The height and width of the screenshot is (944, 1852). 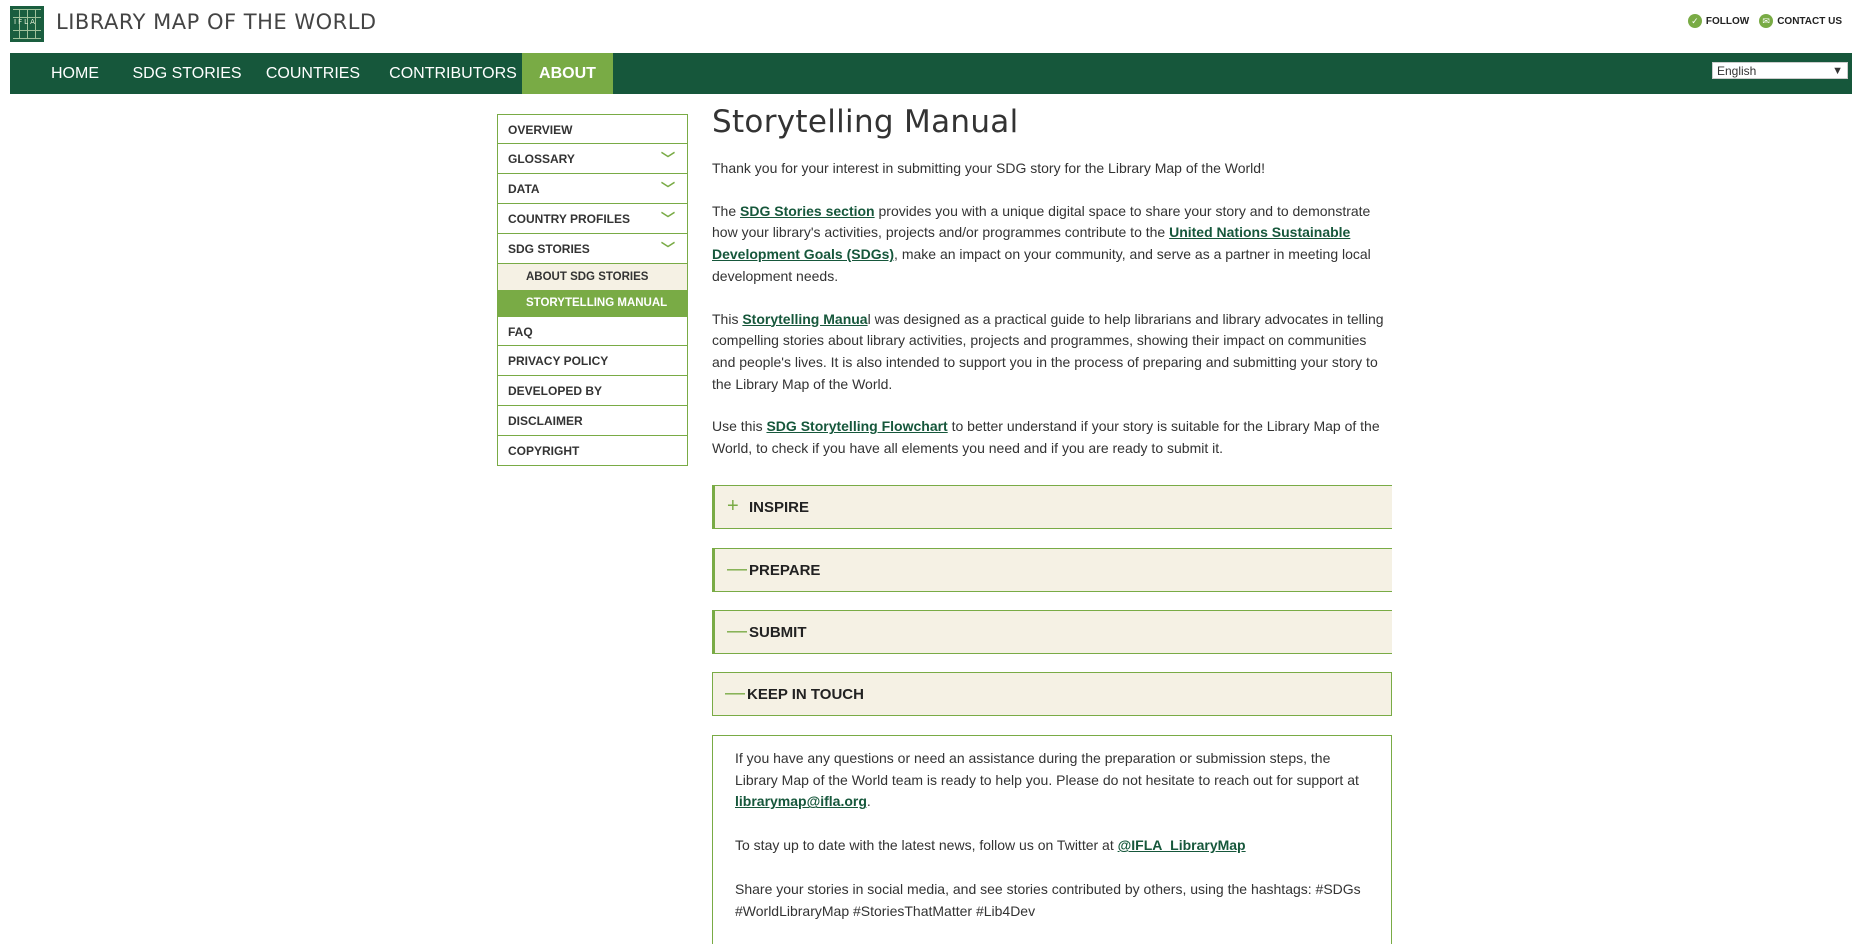 I want to click on sidebar-item-label: COUNTRY PROFILES, so click(x=569, y=219).